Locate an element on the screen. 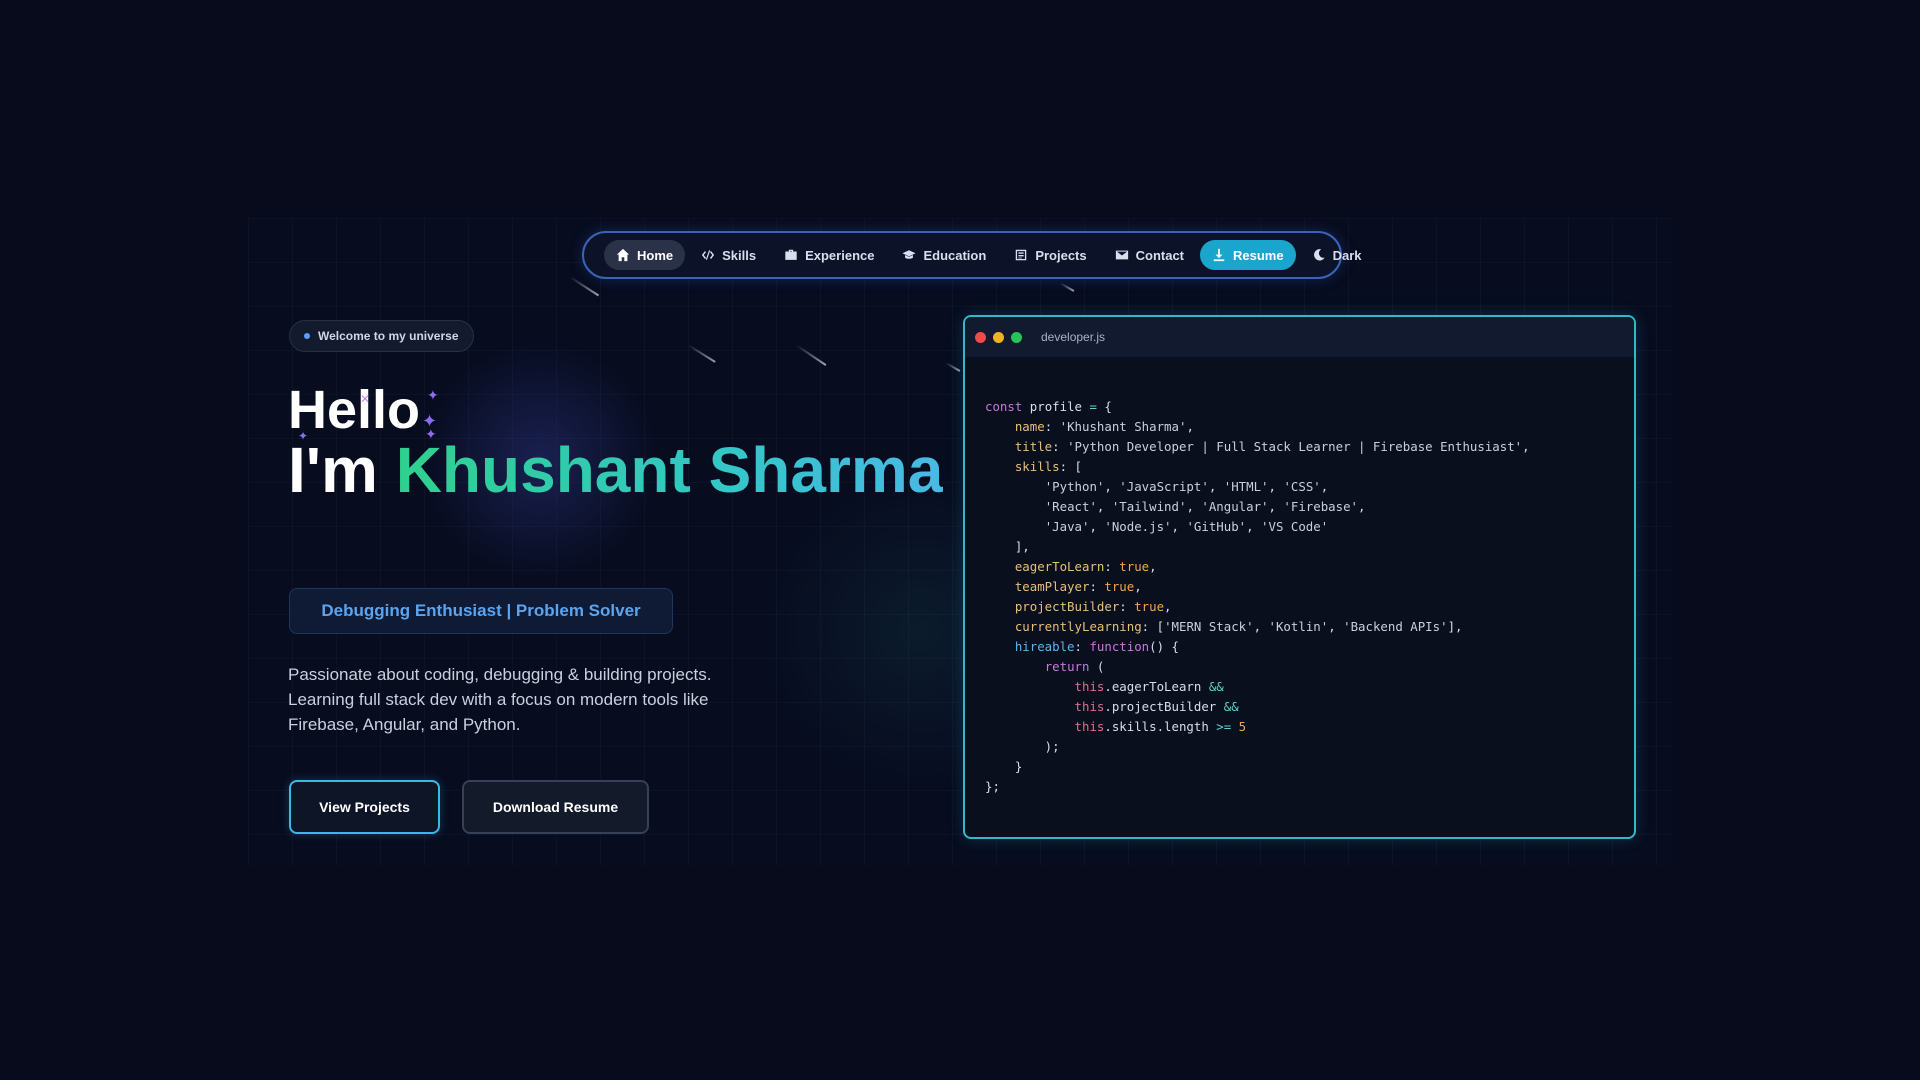 The width and height of the screenshot is (1920, 1080). close-dot-icon is located at coordinates (980, 337).